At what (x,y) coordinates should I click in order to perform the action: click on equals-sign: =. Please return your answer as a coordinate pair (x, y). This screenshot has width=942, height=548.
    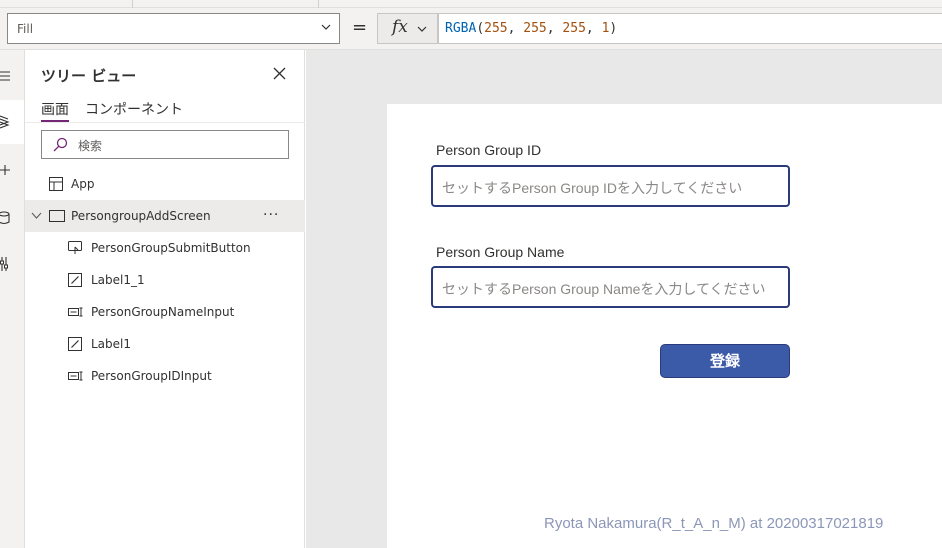
    Looking at the image, I should click on (360, 27).